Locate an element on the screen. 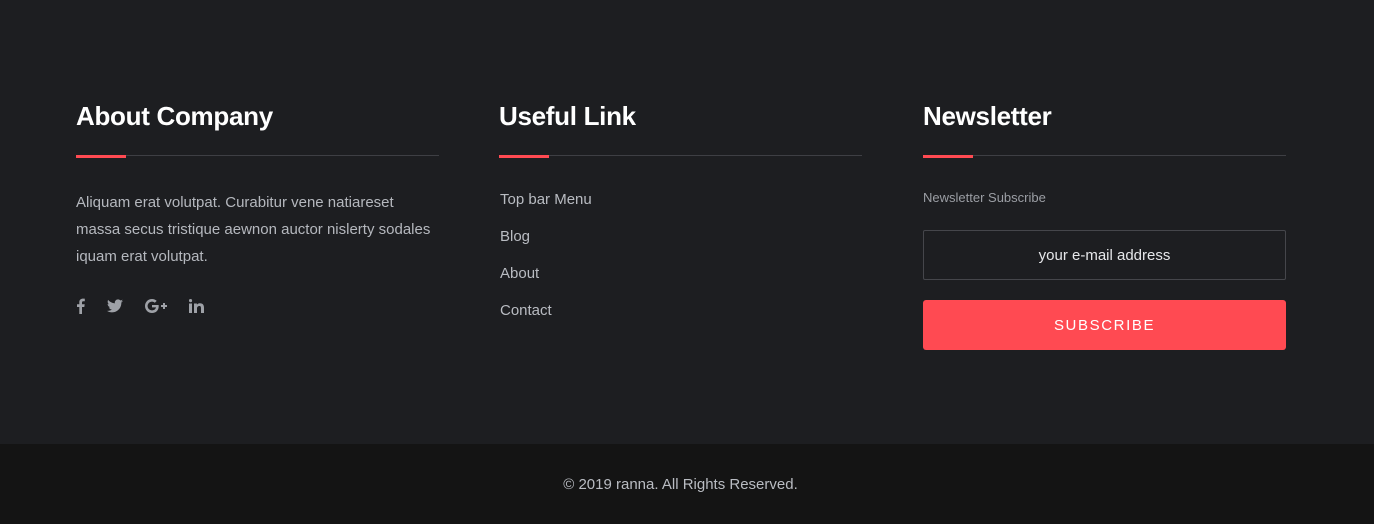 The image size is (1374, 524). list-item: Contact is located at coordinates (546, 318).